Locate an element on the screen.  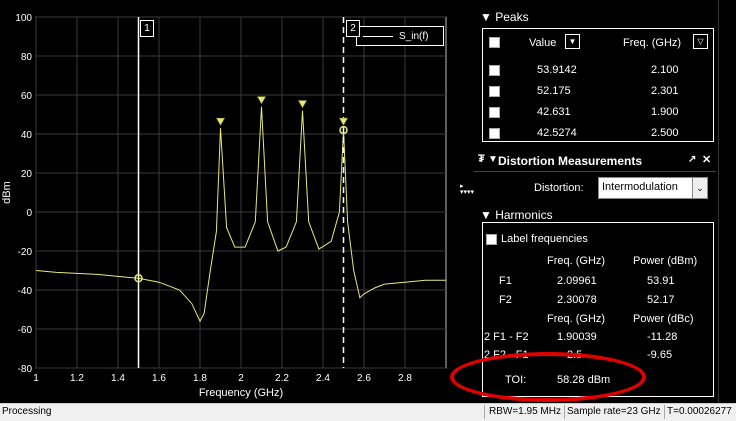
x-tick-label: 2.6 is located at coordinates (364, 378).